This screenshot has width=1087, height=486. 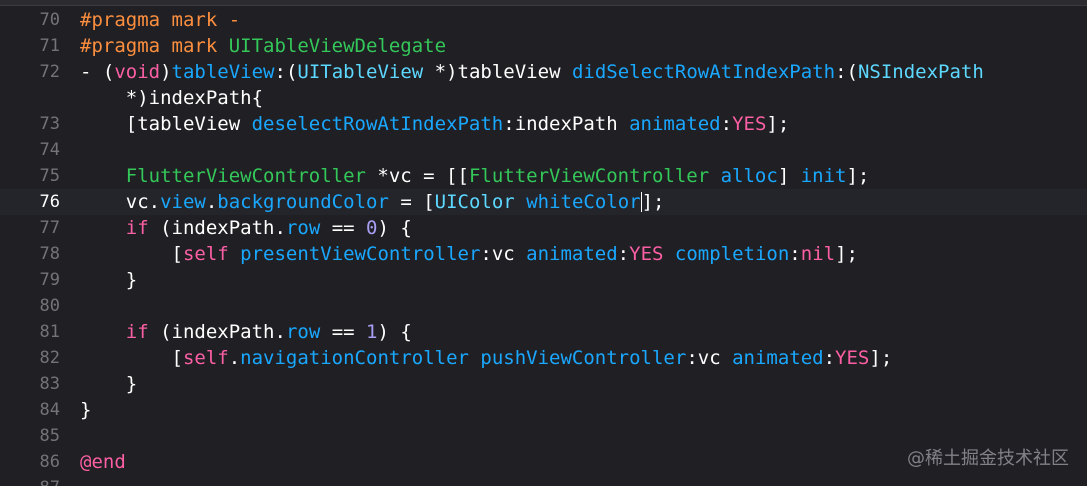 What do you see at coordinates (49, 20) in the screenshot?
I see `line-number: 70` at bounding box center [49, 20].